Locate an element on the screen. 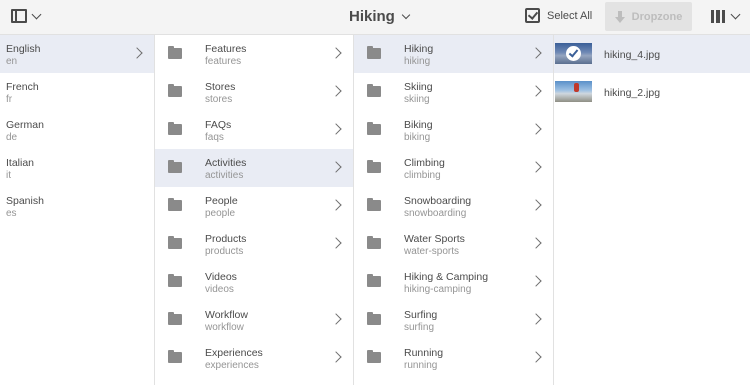 The image size is (750, 385). asset-thumbnail is located at coordinates (573, 91).